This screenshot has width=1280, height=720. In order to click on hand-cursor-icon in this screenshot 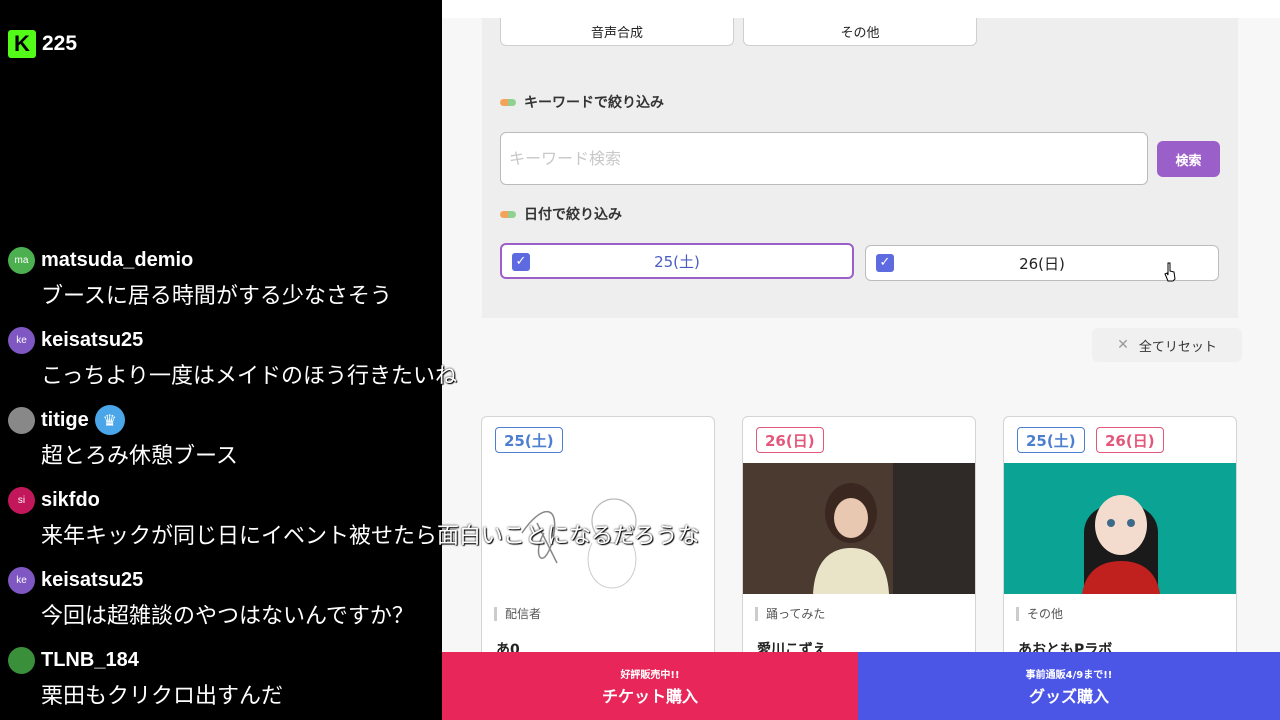, I will do `click(1170, 272)`.